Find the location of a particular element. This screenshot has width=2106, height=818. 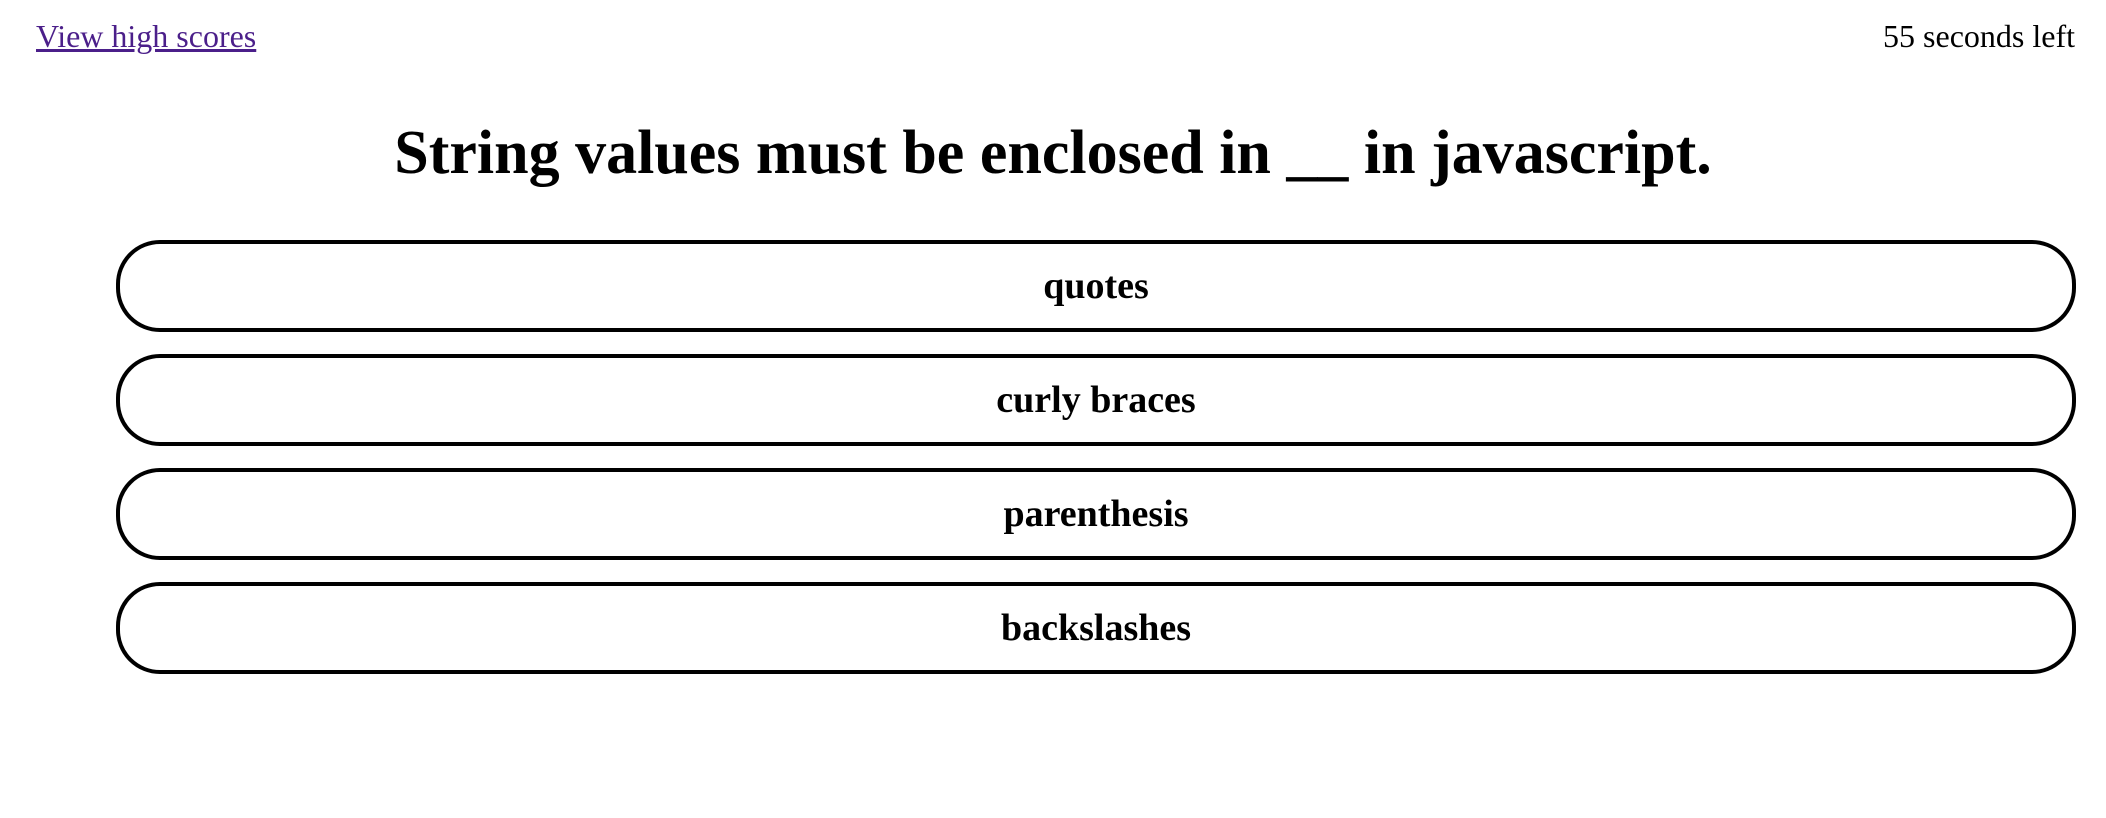

view-high-scores-link: View high scores is located at coordinates (146, 36).